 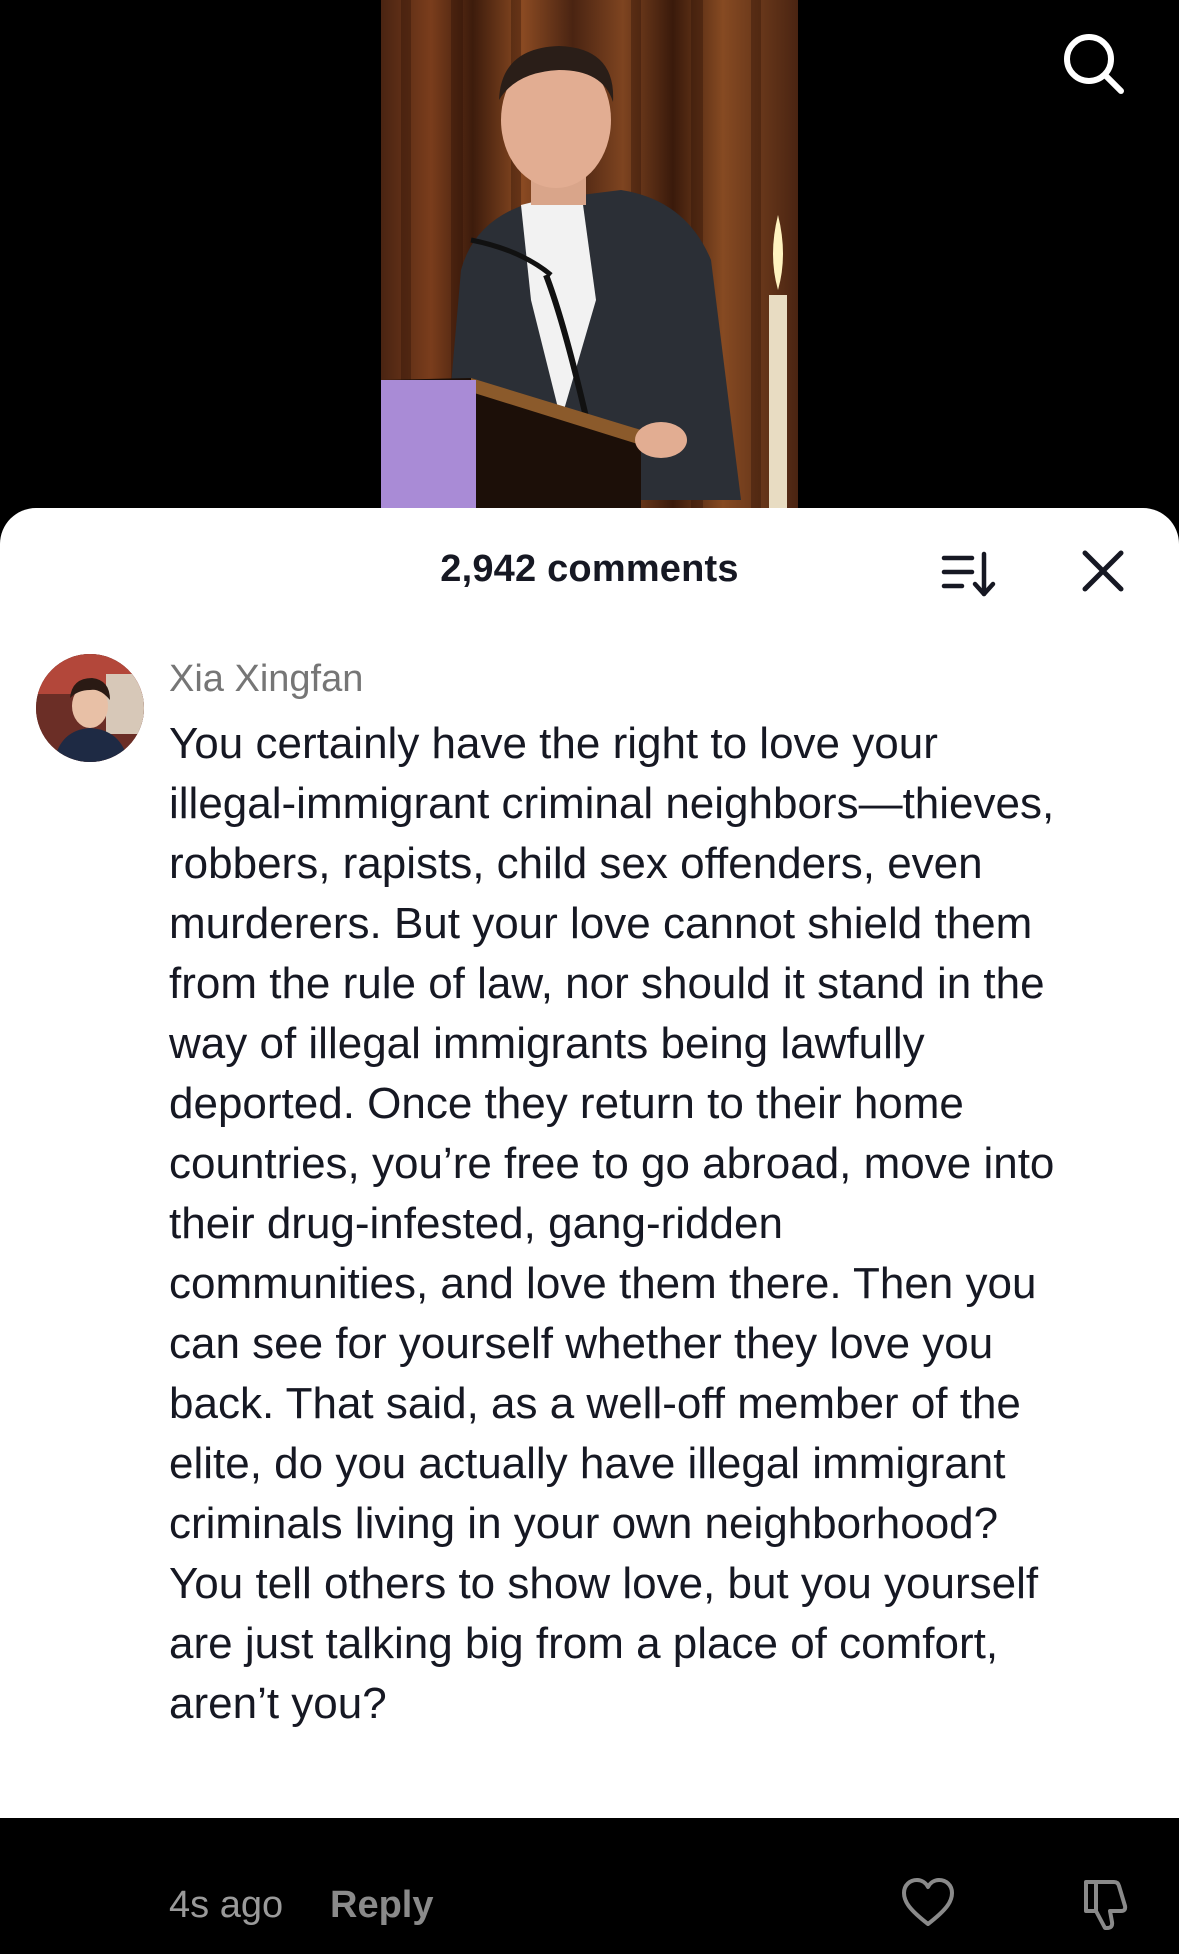 What do you see at coordinates (90, 708) in the screenshot?
I see `avatar` at bounding box center [90, 708].